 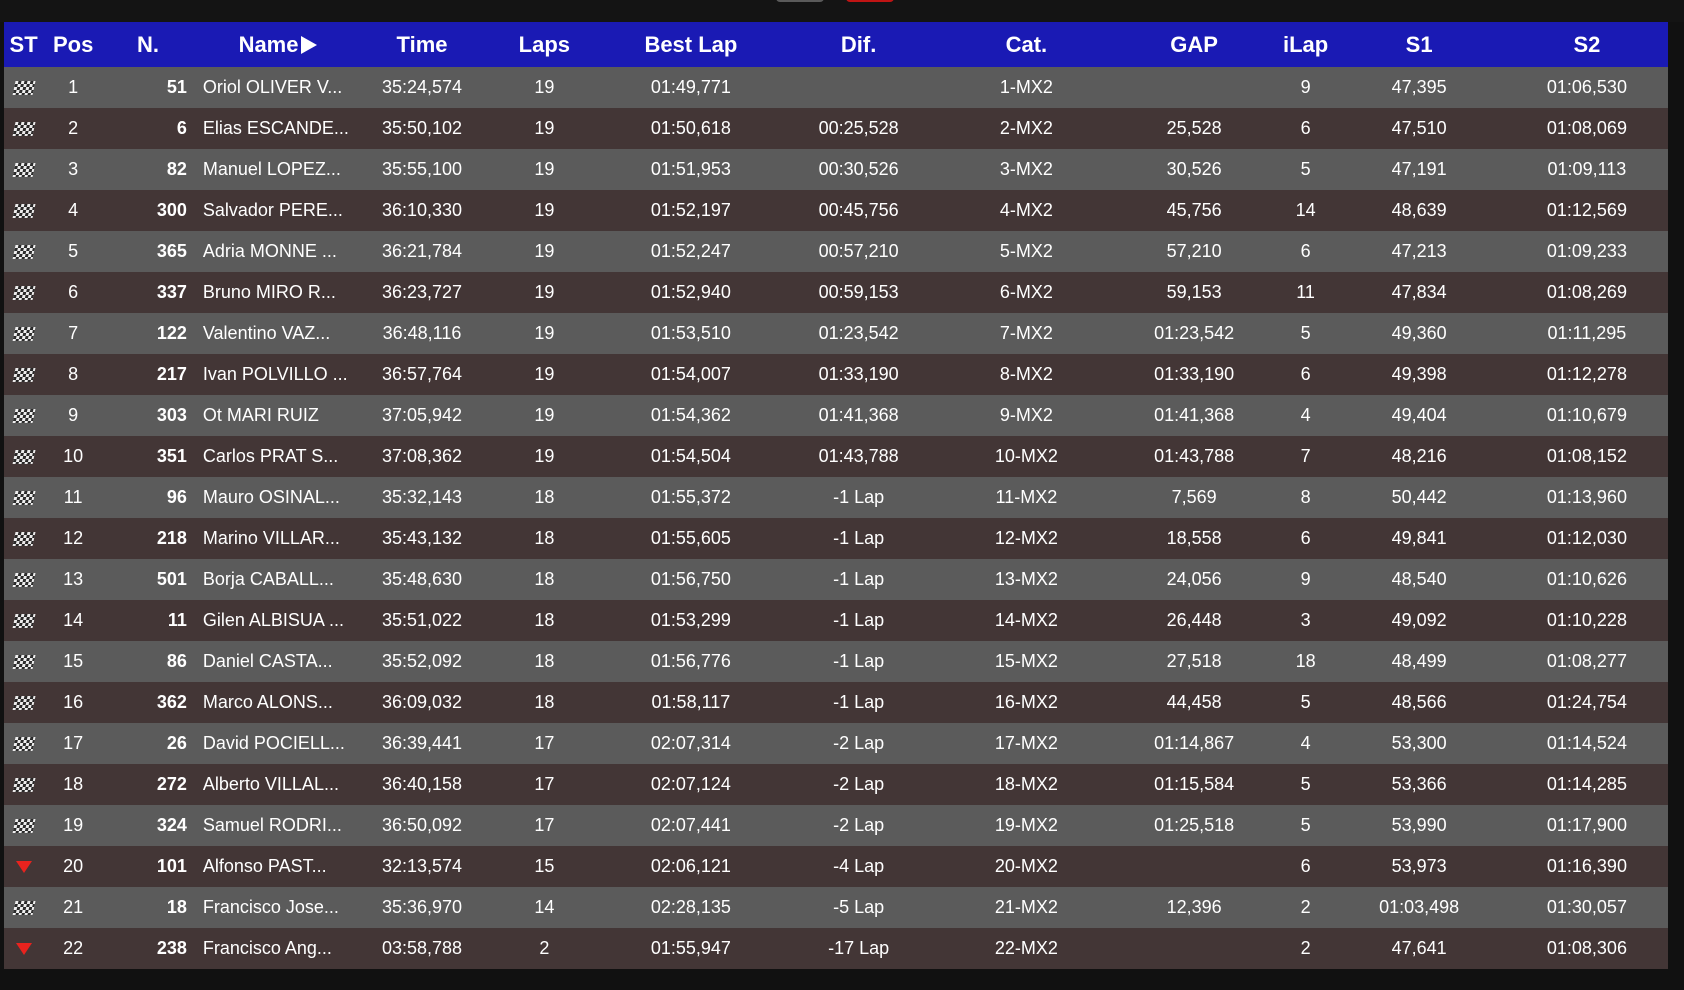 I want to click on cell-gap: 26,448, so click(x=1194, y=620).